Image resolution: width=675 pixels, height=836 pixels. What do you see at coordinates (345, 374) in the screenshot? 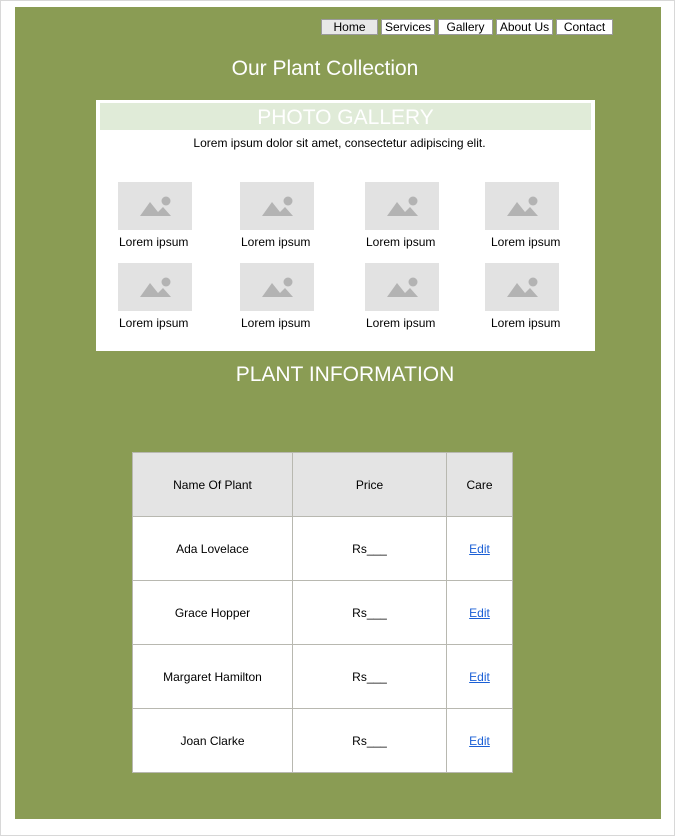
I see `plant-info-heading: PLANT INFORMATION` at bounding box center [345, 374].